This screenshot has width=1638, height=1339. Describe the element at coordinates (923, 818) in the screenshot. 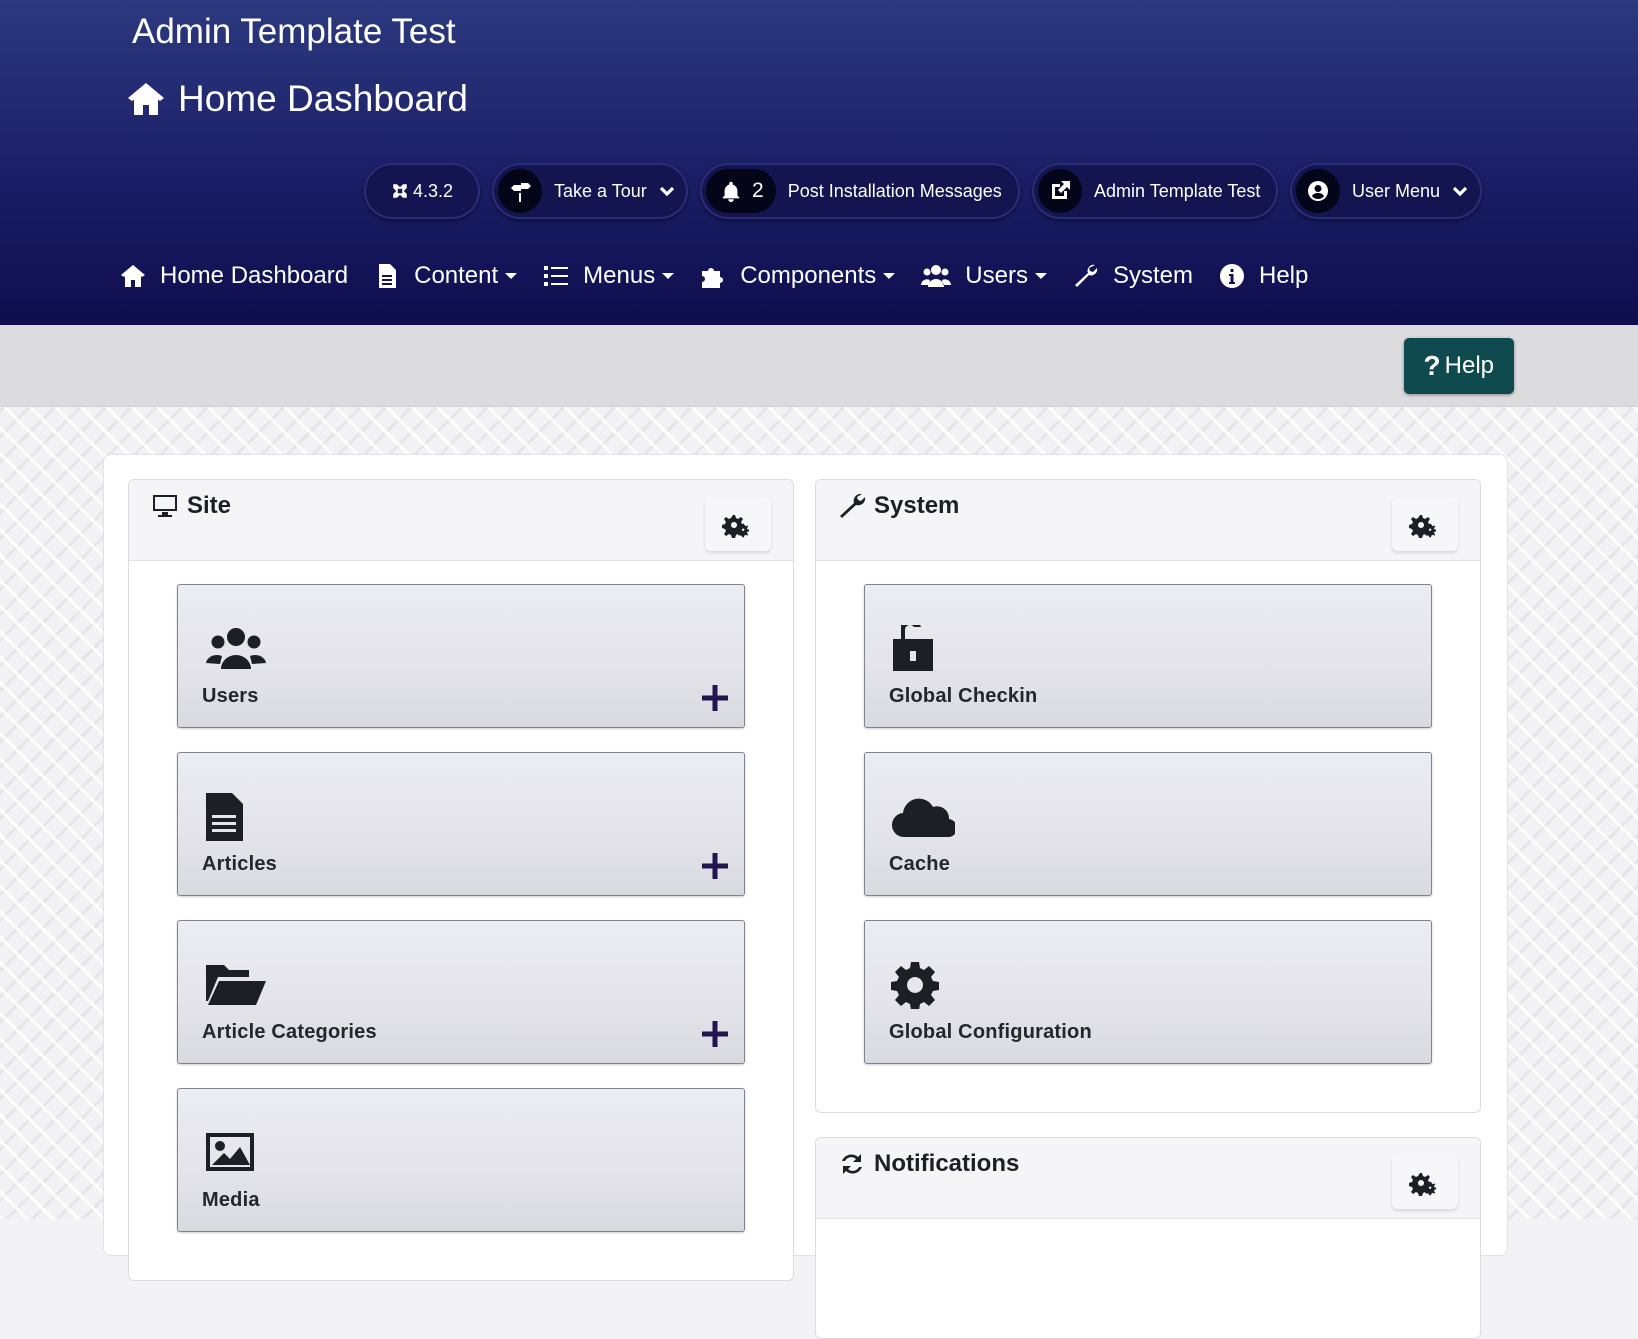

I see `cloud-icon` at that location.